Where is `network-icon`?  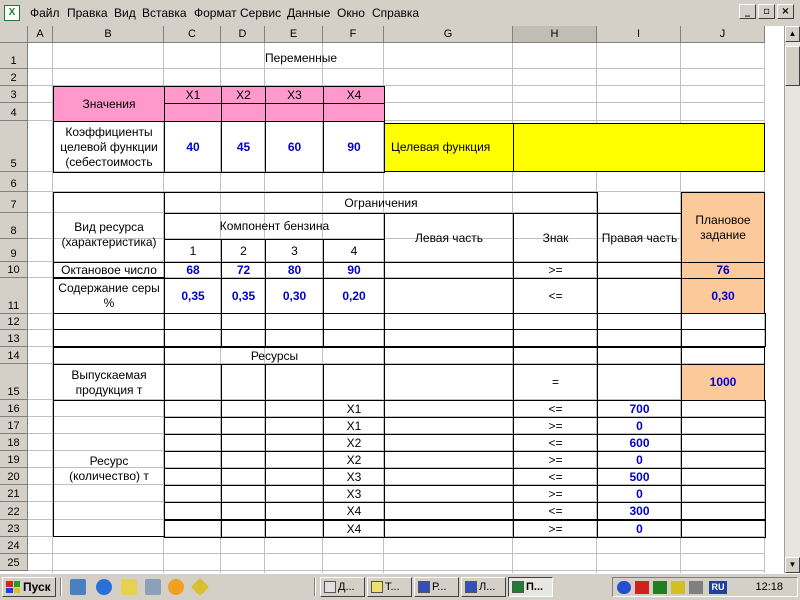
network-icon is located at coordinates (660, 587).